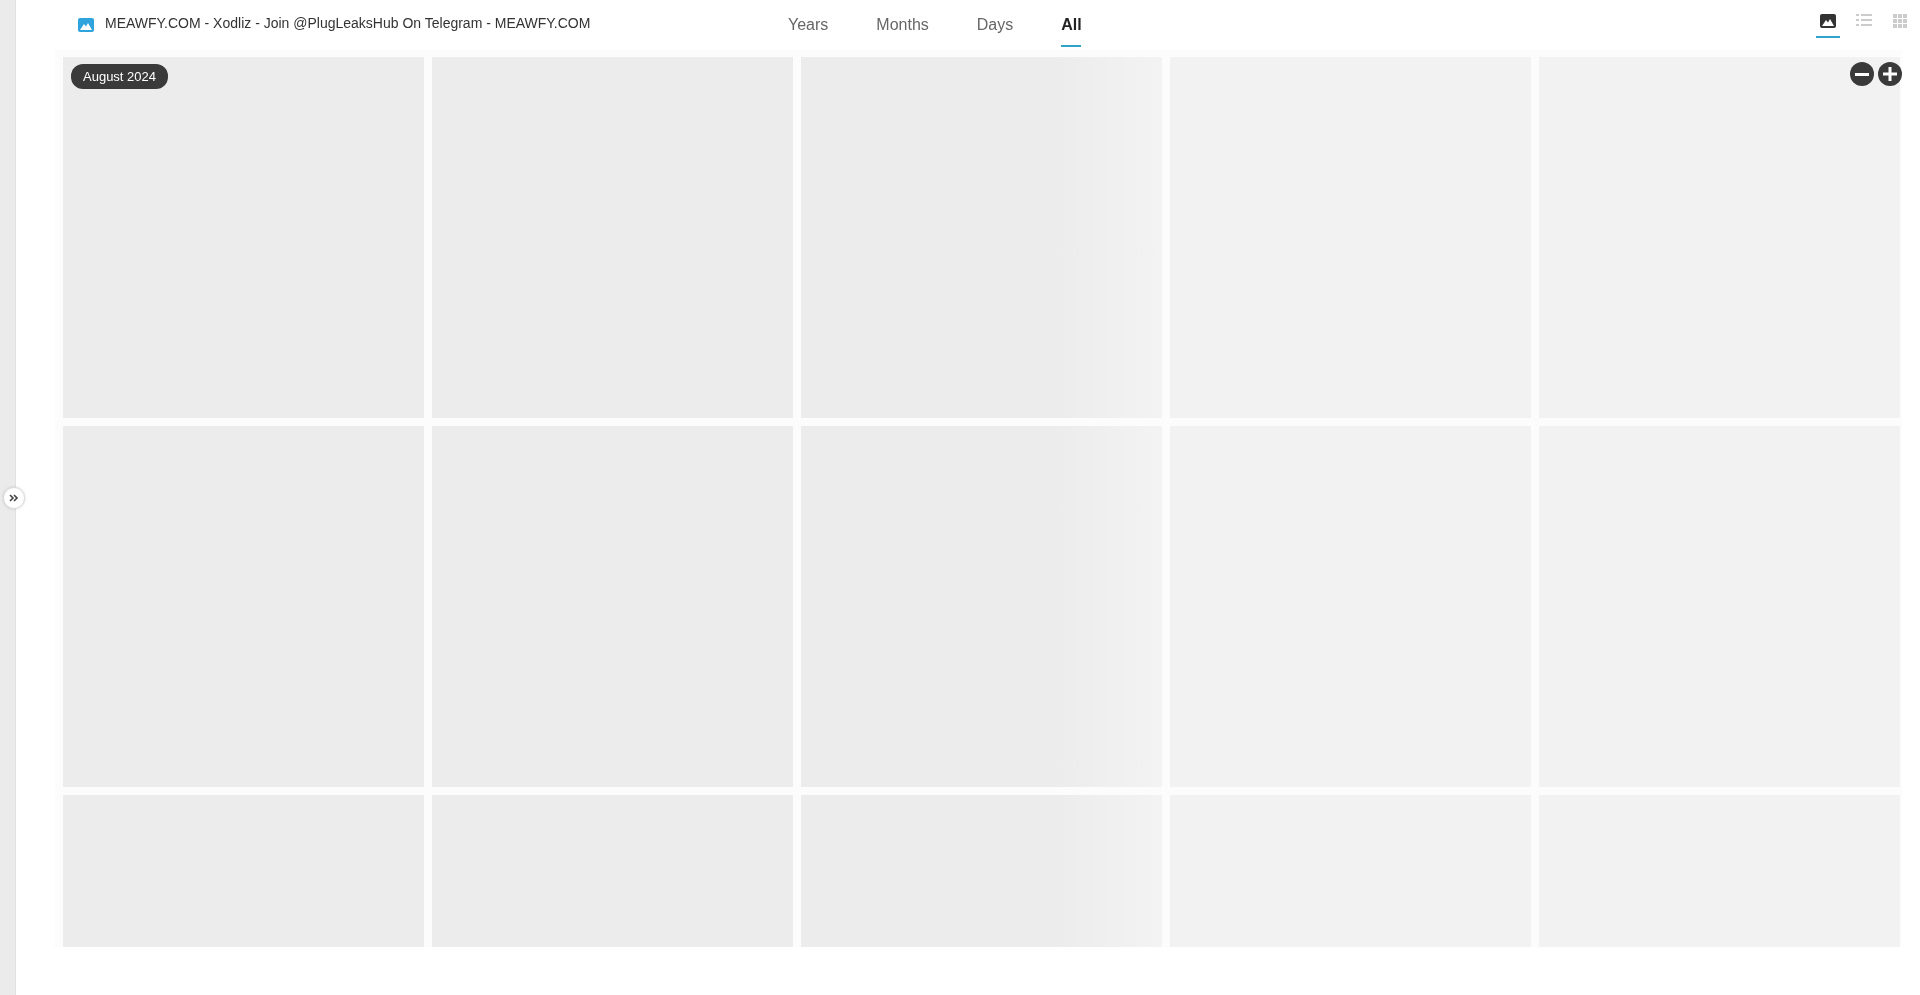 The image size is (1920, 995). What do you see at coordinates (1862, 74) in the screenshot?
I see `minus-icon` at bounding box center [1862, 74].